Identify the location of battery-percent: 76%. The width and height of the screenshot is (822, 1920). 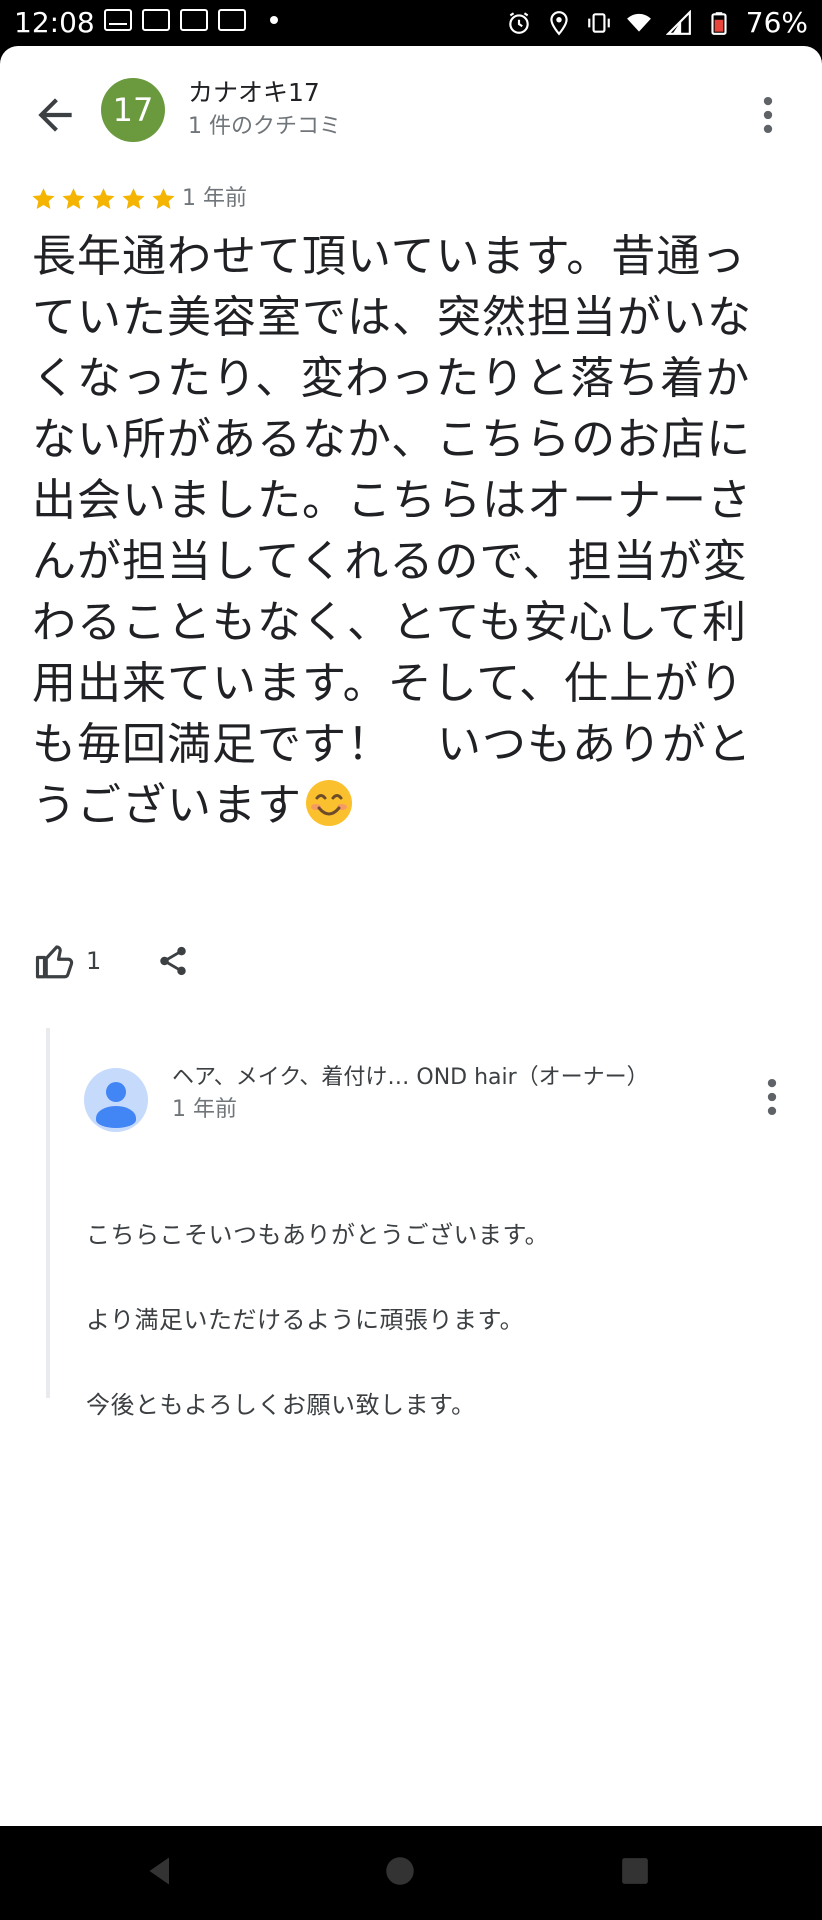
(776, 22).